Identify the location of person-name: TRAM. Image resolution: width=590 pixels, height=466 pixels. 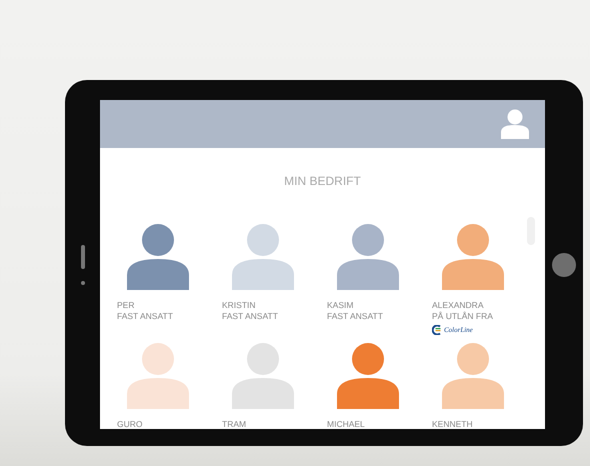
(234, 424).